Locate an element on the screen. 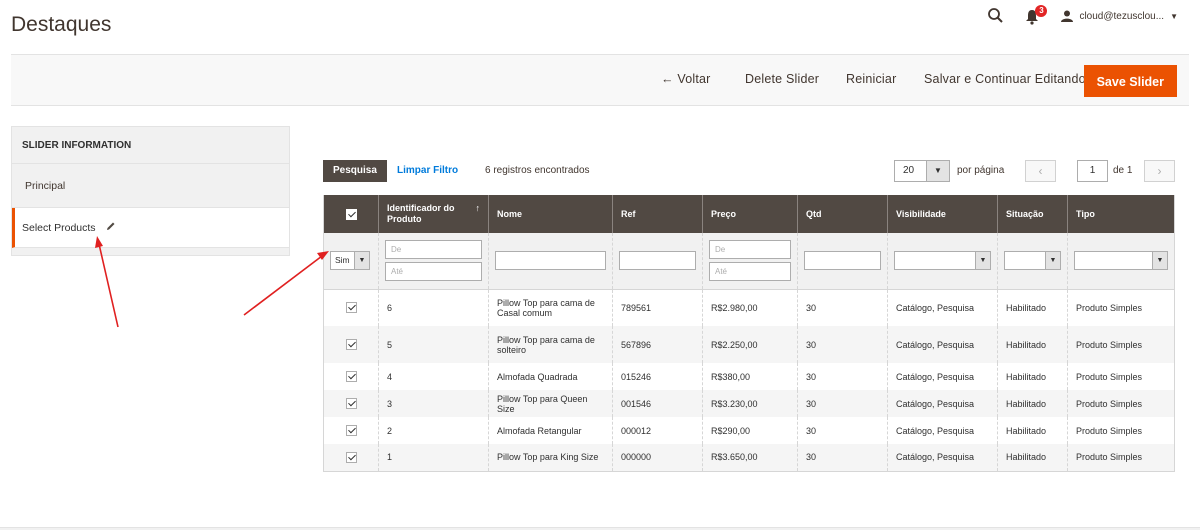 Image resolution: width=1200 pixels, height=530 pixels. sidebar-item-label: Select Products is located at coordinates (59, 228).